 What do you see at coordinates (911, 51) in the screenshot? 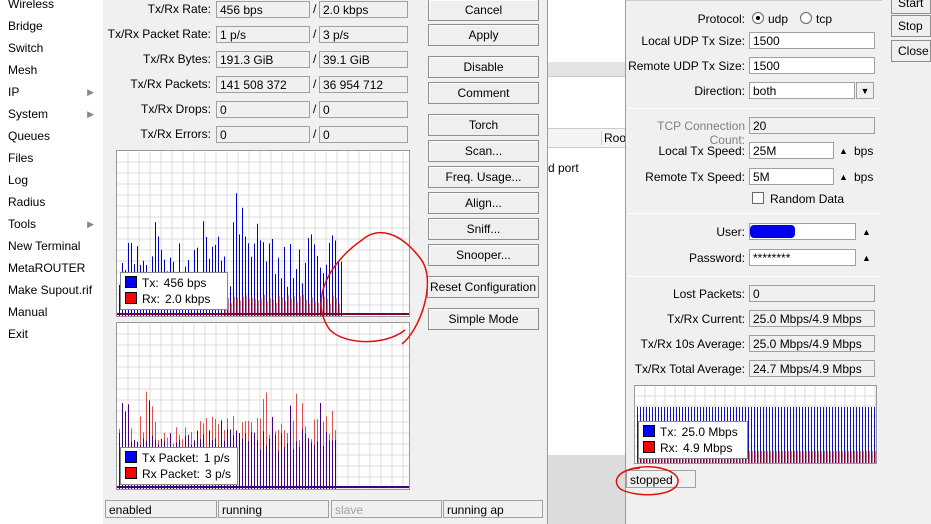
I see `close-button: Close` at bounding box center [911, 51].